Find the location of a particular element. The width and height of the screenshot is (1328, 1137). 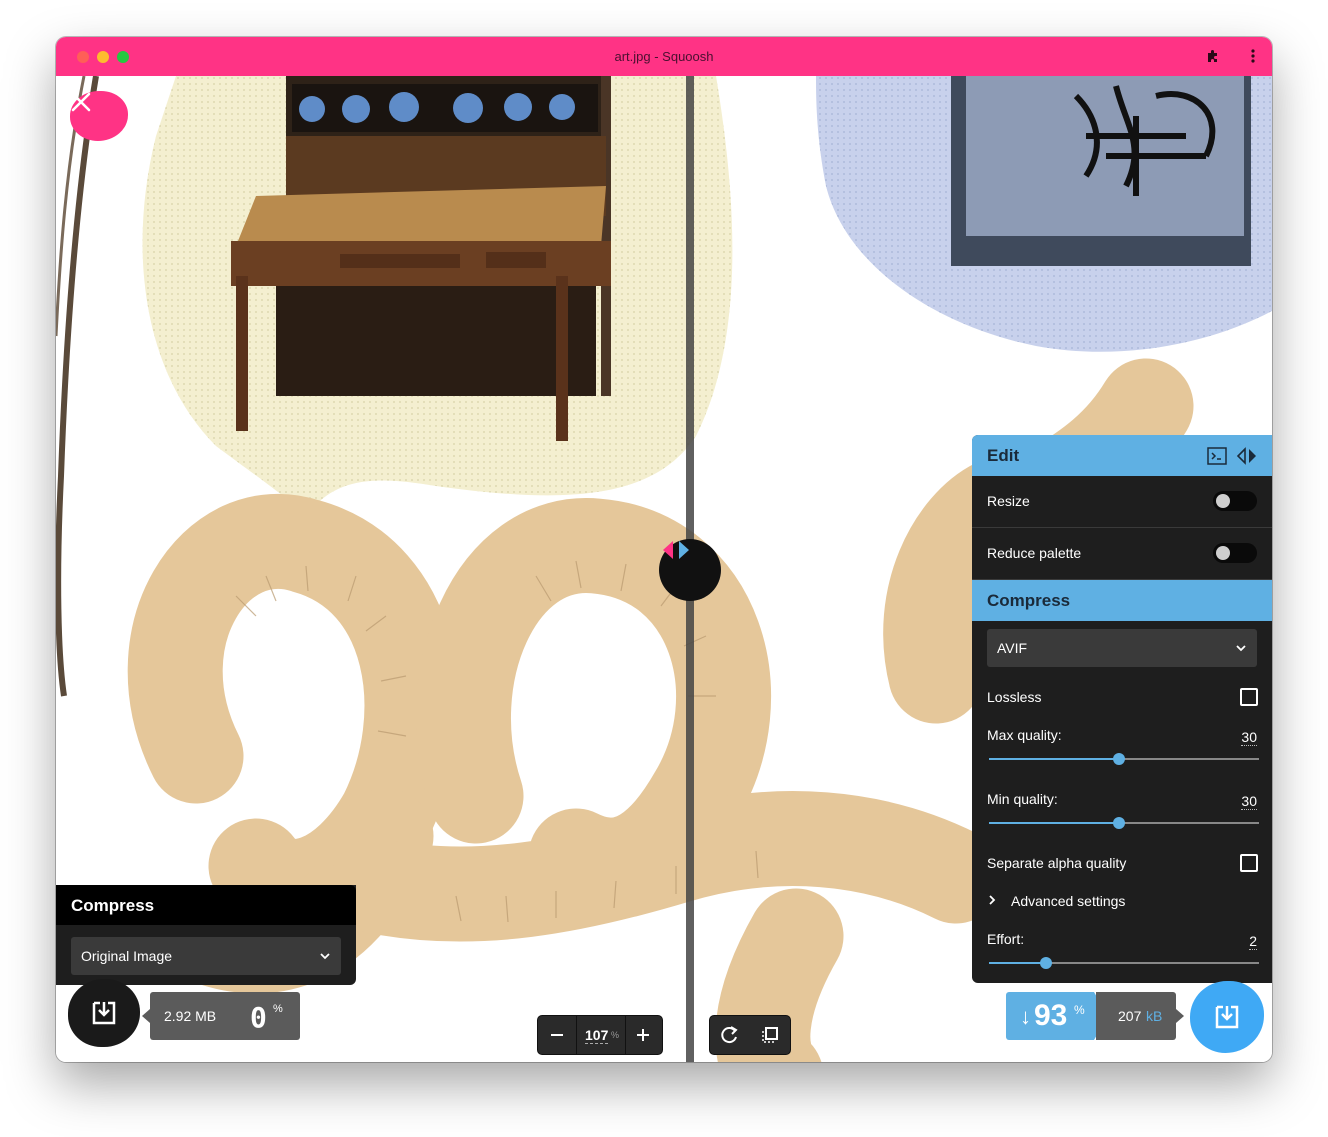

reduction-arrow: ↓ is located at coordinates (1025, 1016).